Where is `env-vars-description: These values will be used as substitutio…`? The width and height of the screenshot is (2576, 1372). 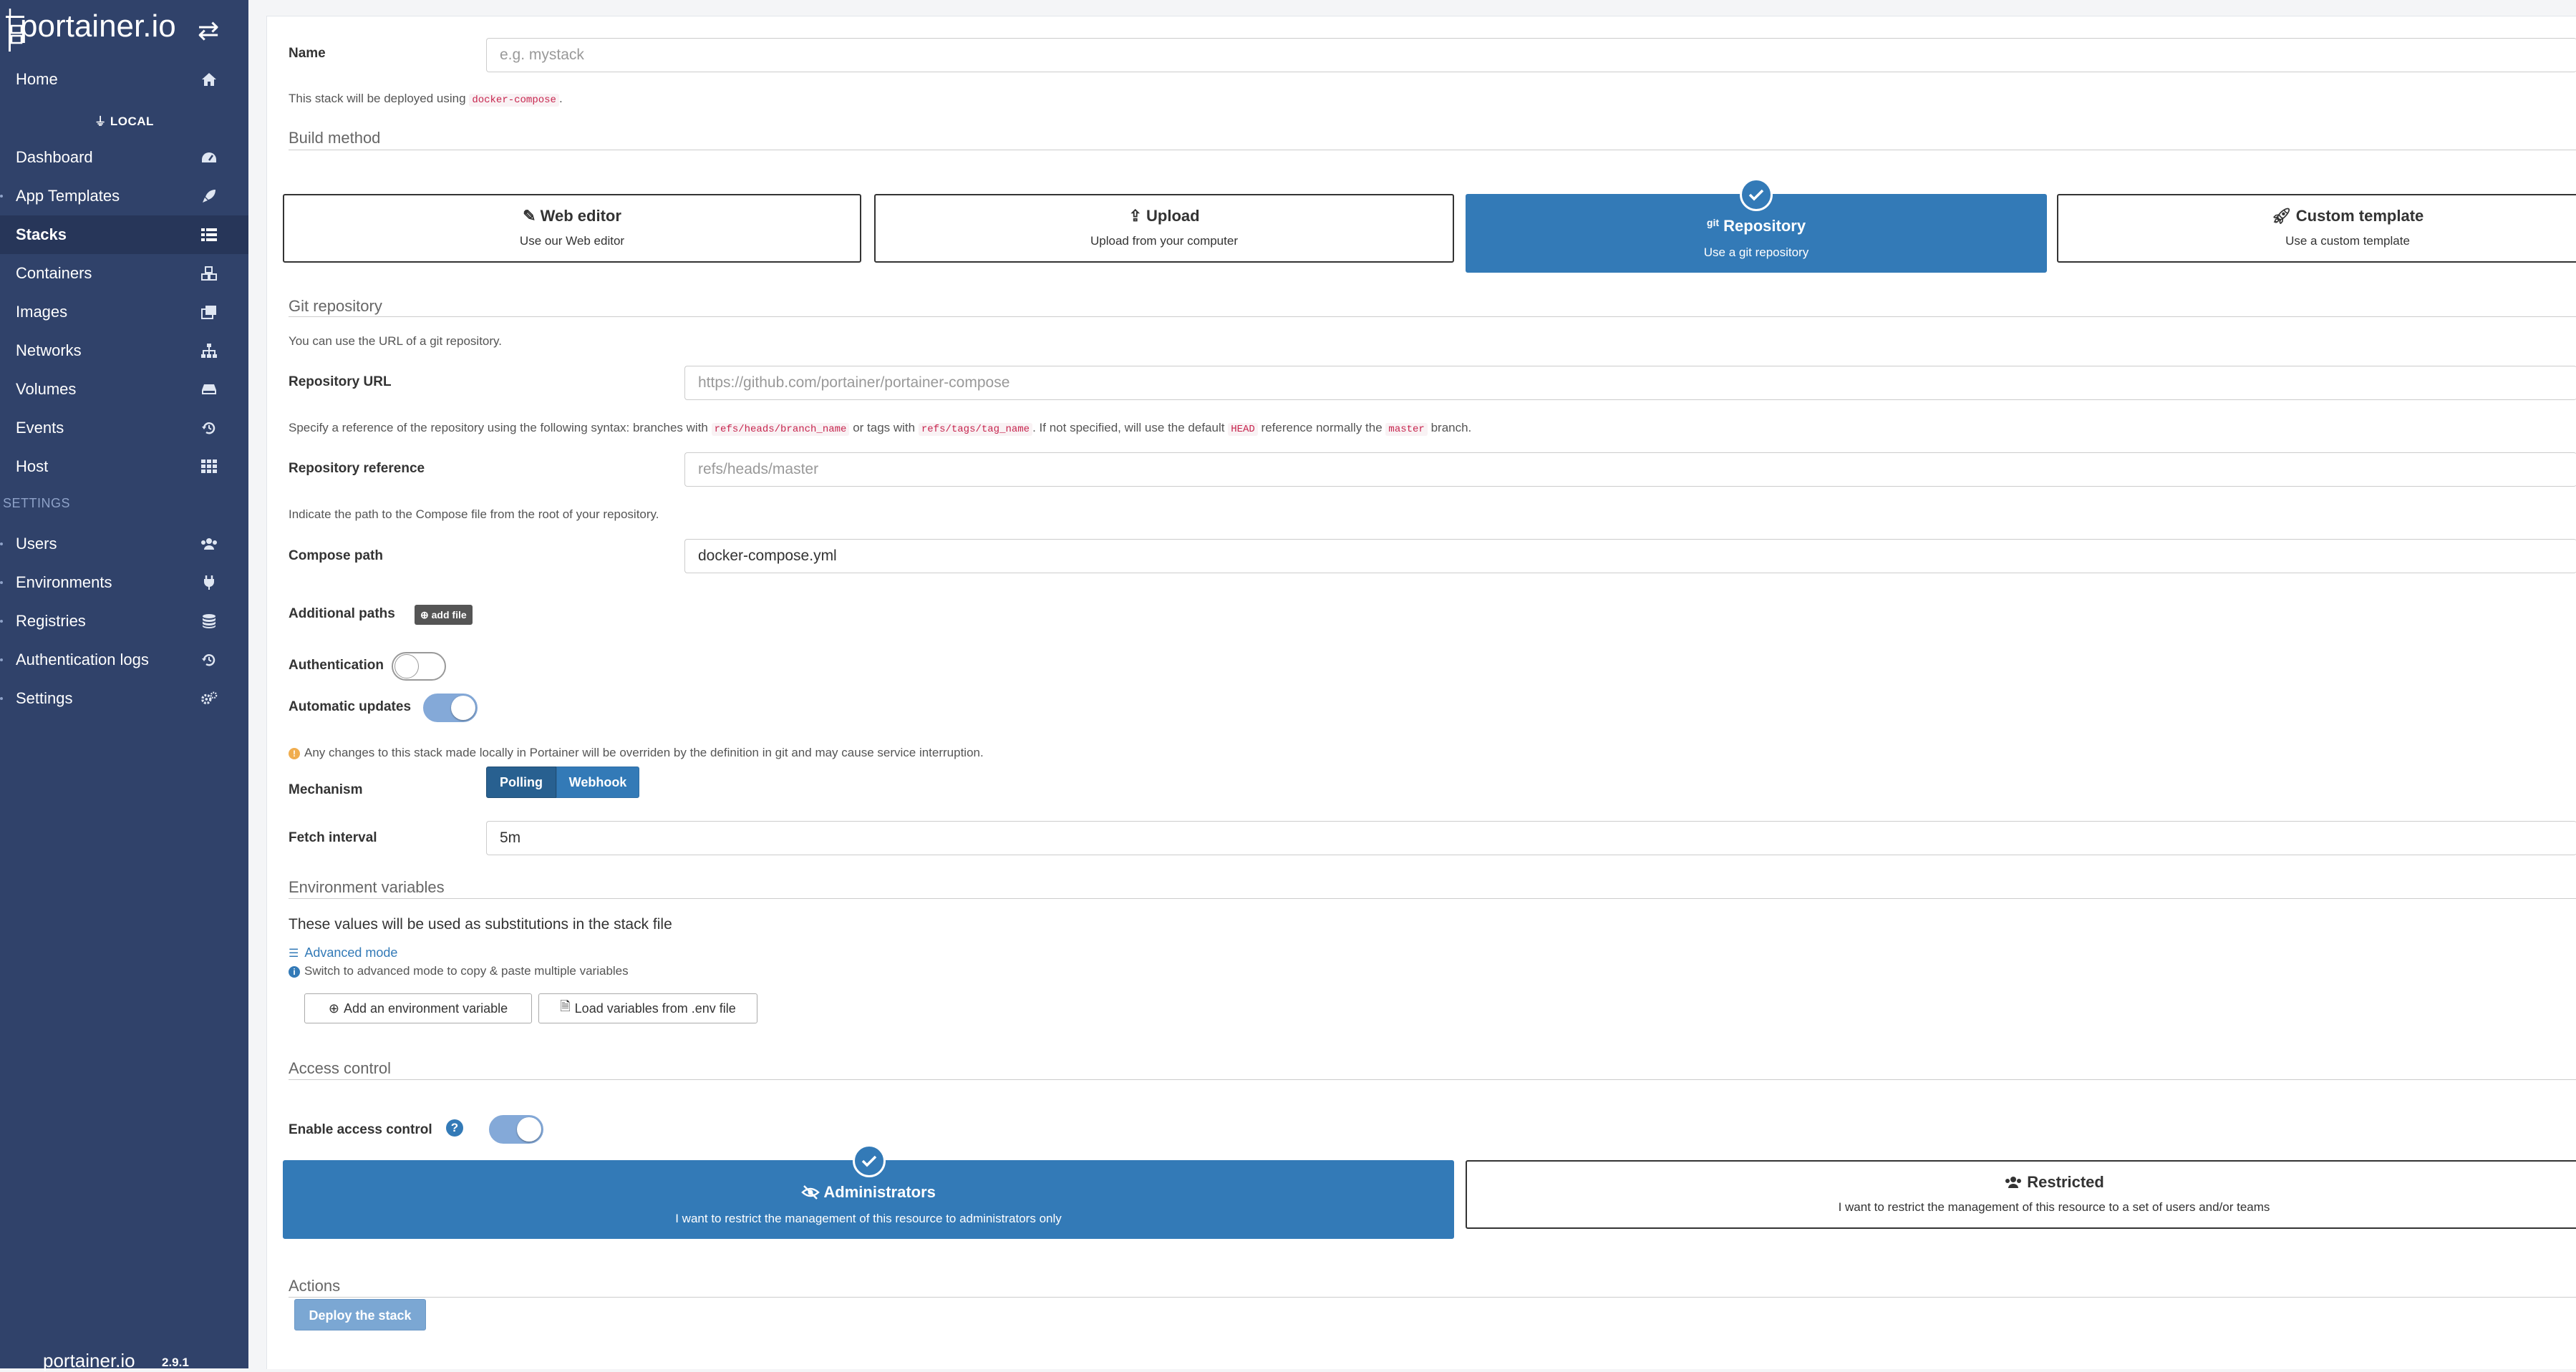 env-vars-description: These values will be used as substitutio… is located at coordinates (481, 924).